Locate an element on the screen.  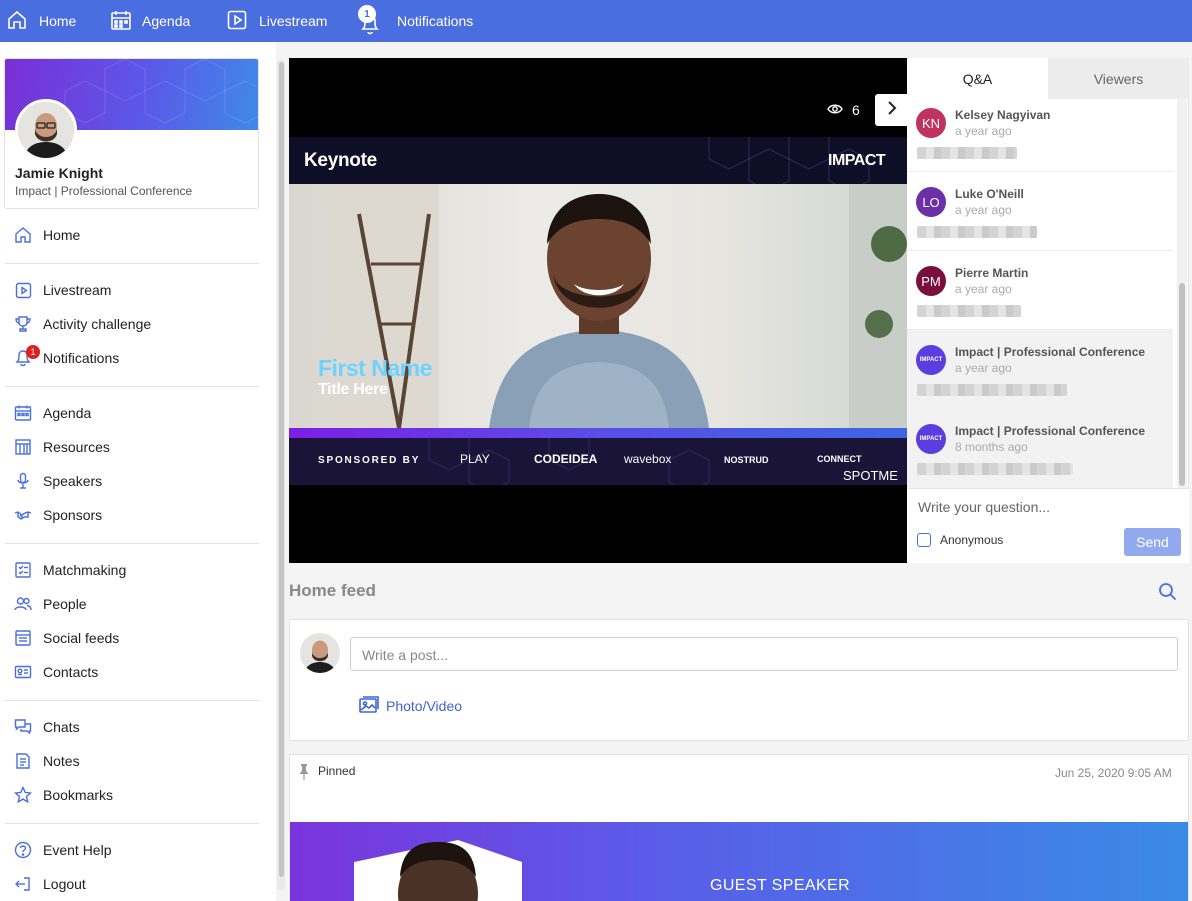
profile-name: Jamie Knight is located at coordinates (59, 173).